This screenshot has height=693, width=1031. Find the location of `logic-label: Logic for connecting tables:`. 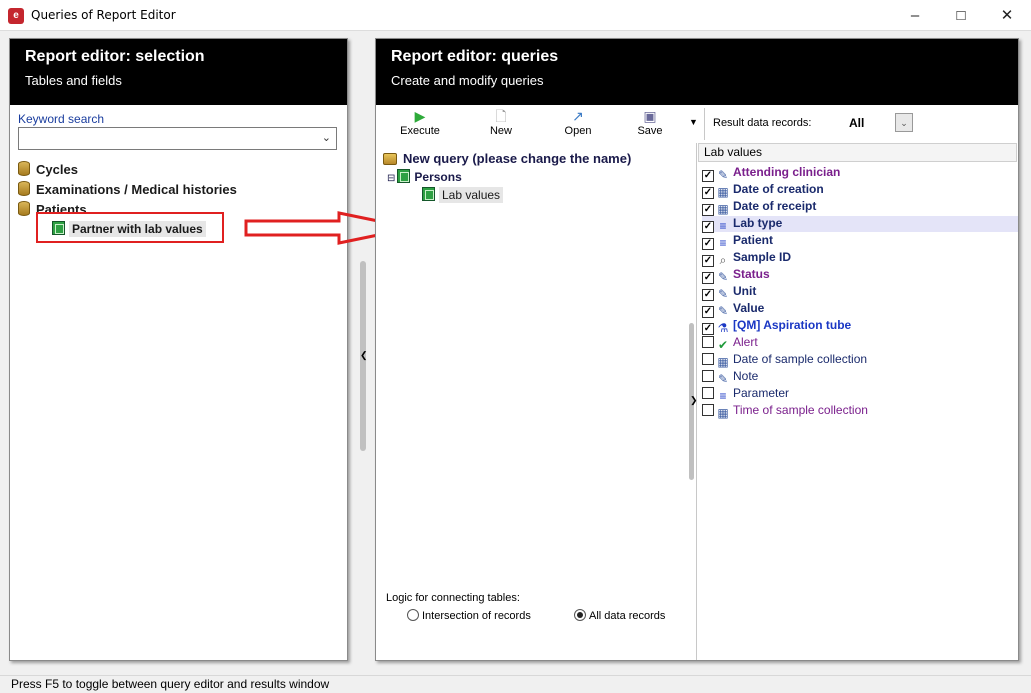

logic-label: Logic for connecting tables: is located at coordinates (453, 598).